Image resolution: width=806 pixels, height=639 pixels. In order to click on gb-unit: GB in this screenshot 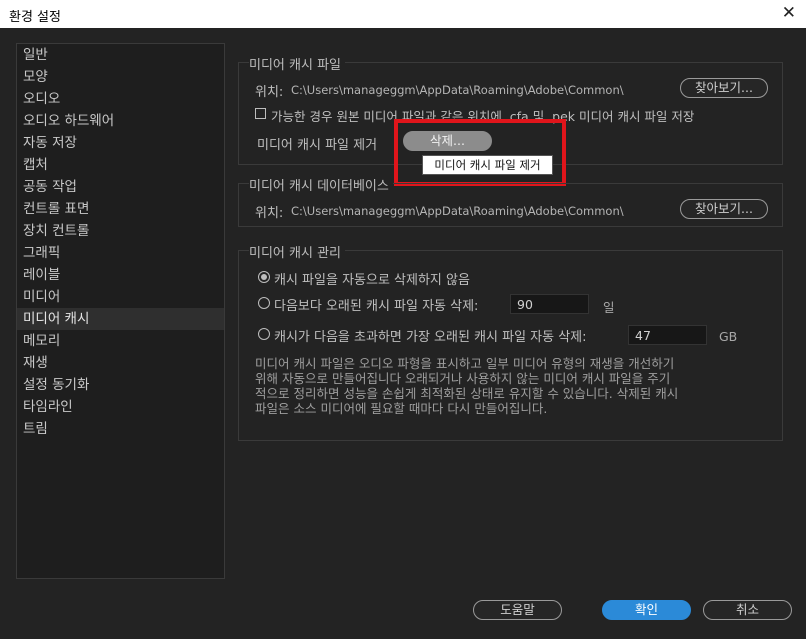, I will do `click(728, 336)`.